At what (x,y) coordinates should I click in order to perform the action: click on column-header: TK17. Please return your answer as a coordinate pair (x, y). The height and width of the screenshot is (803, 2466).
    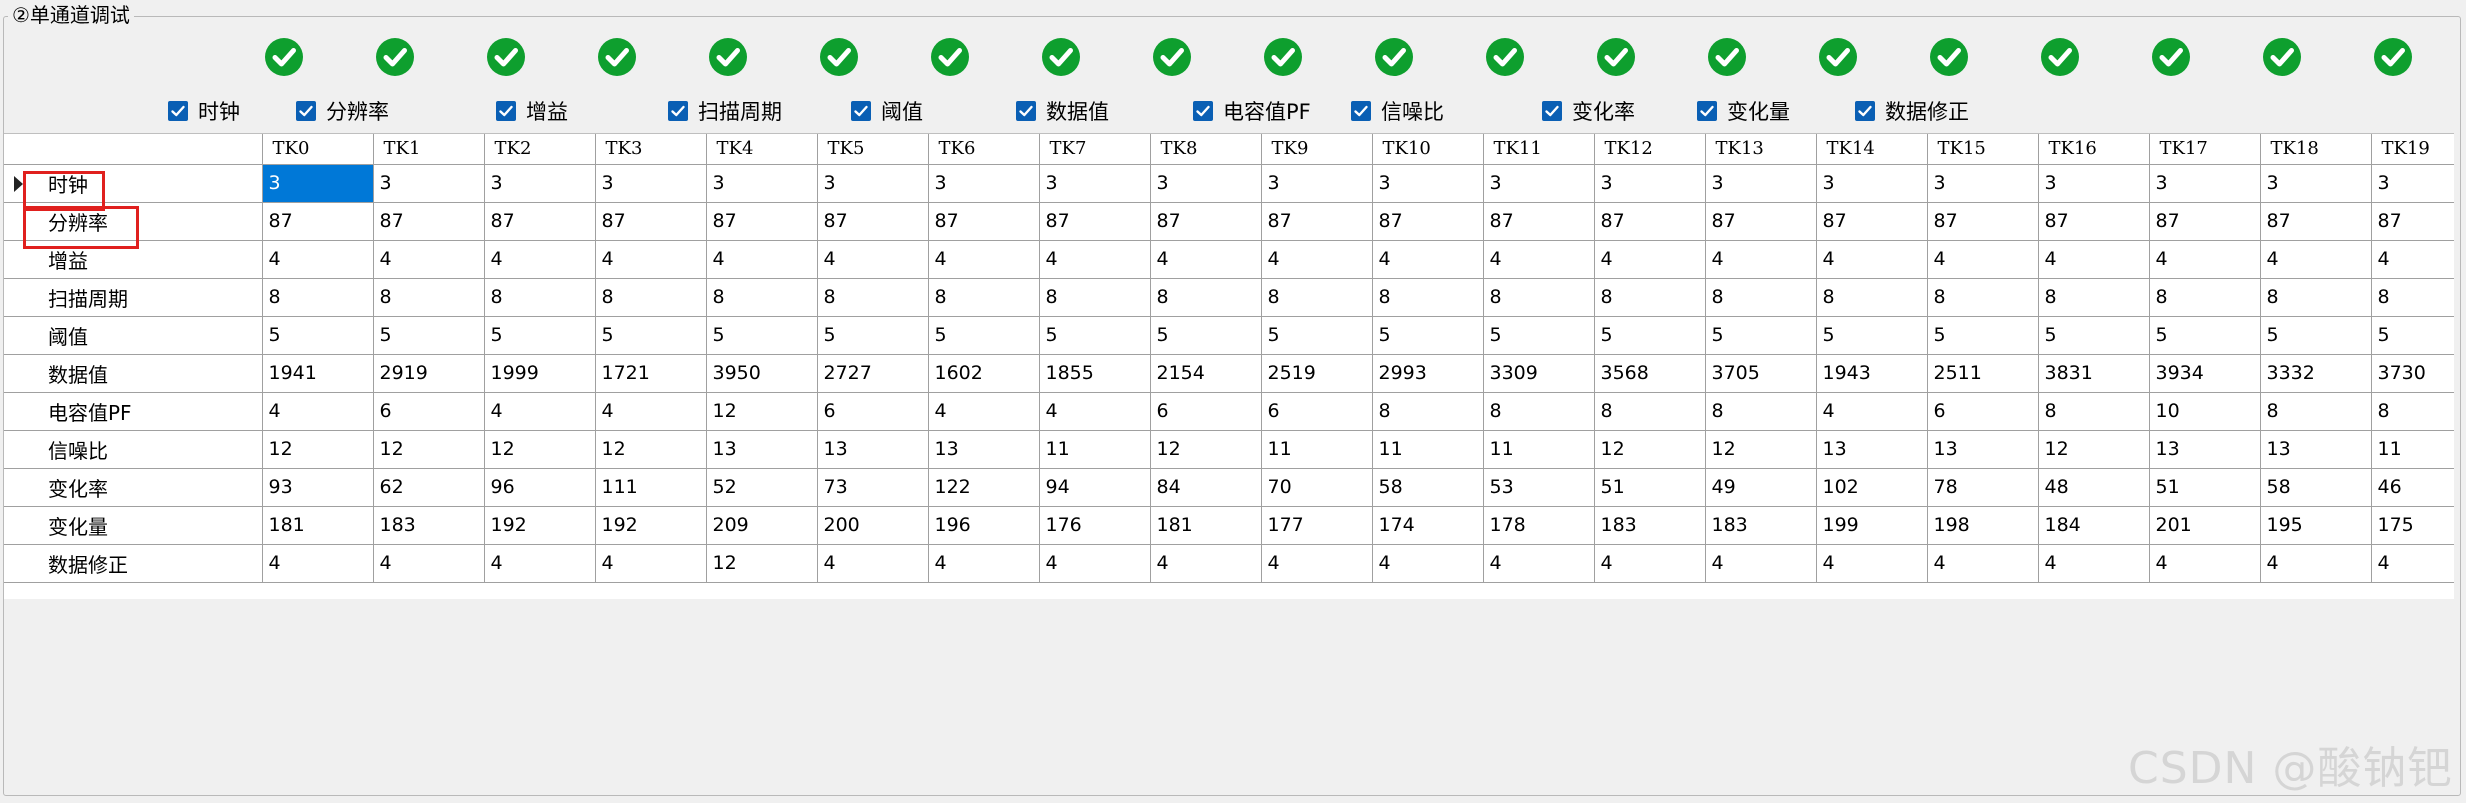
    Looking at the image, I should click on (2204, 149).